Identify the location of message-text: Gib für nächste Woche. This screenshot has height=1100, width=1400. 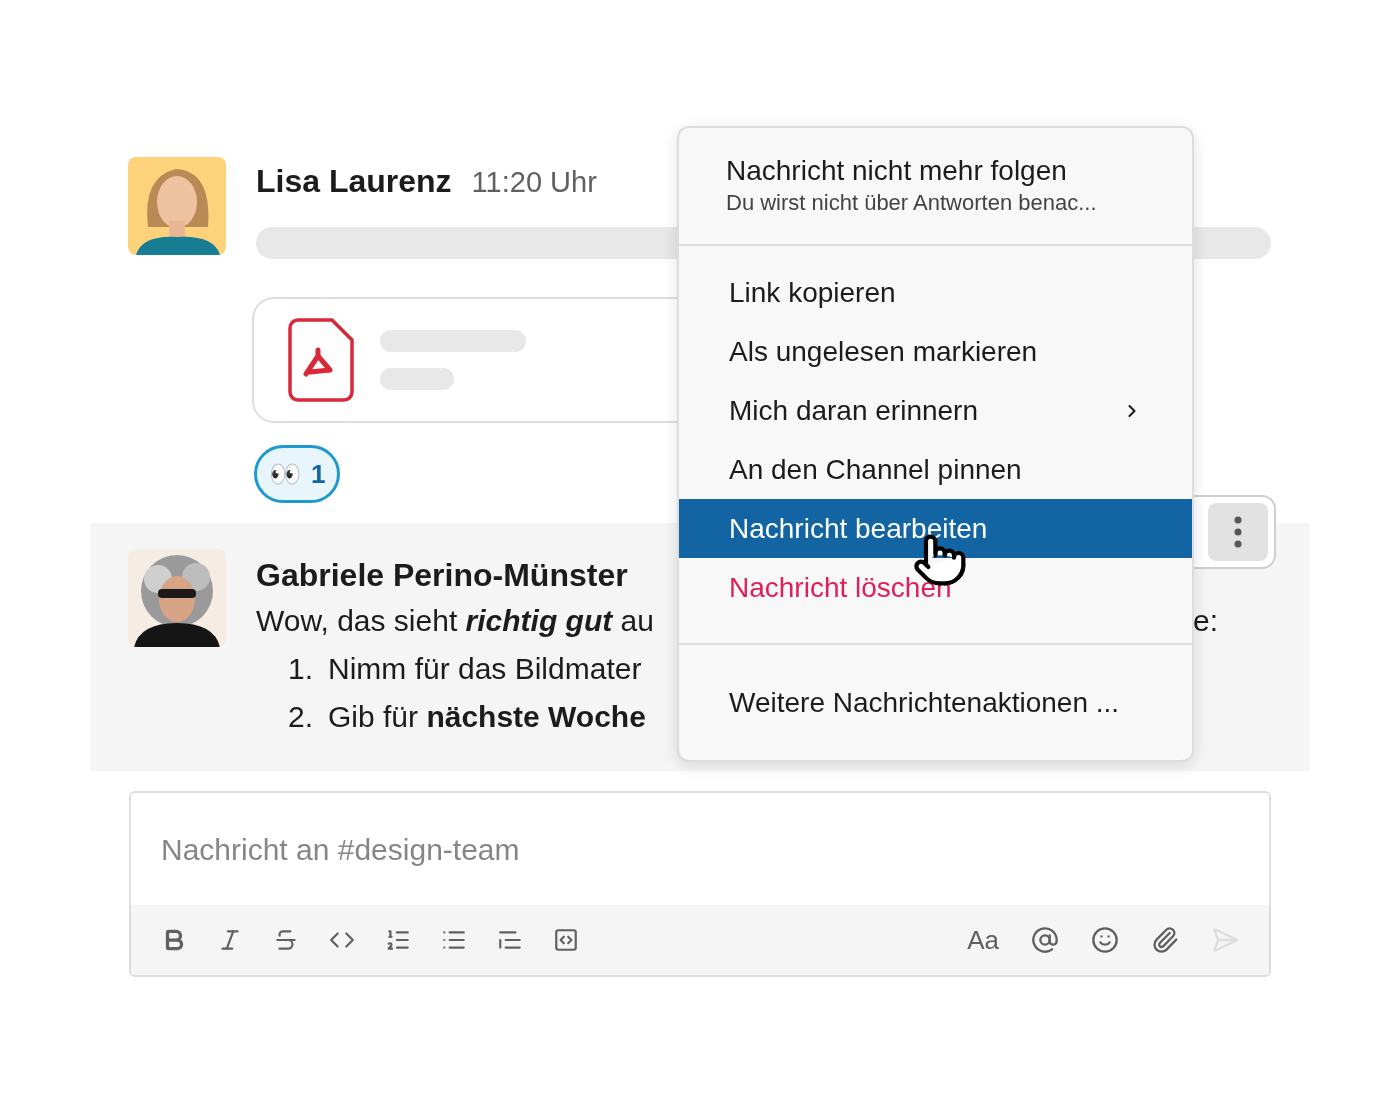
(487, 717).